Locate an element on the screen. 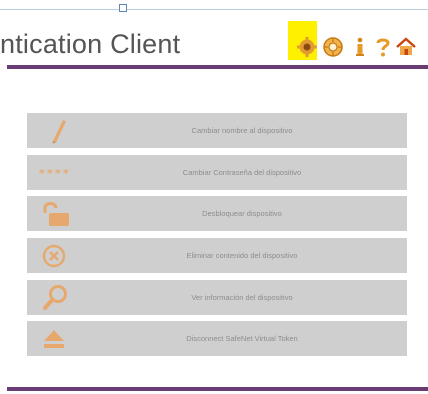 The image size is (428, 394). page-title: ntication Client is located at coordinates (90, 44).